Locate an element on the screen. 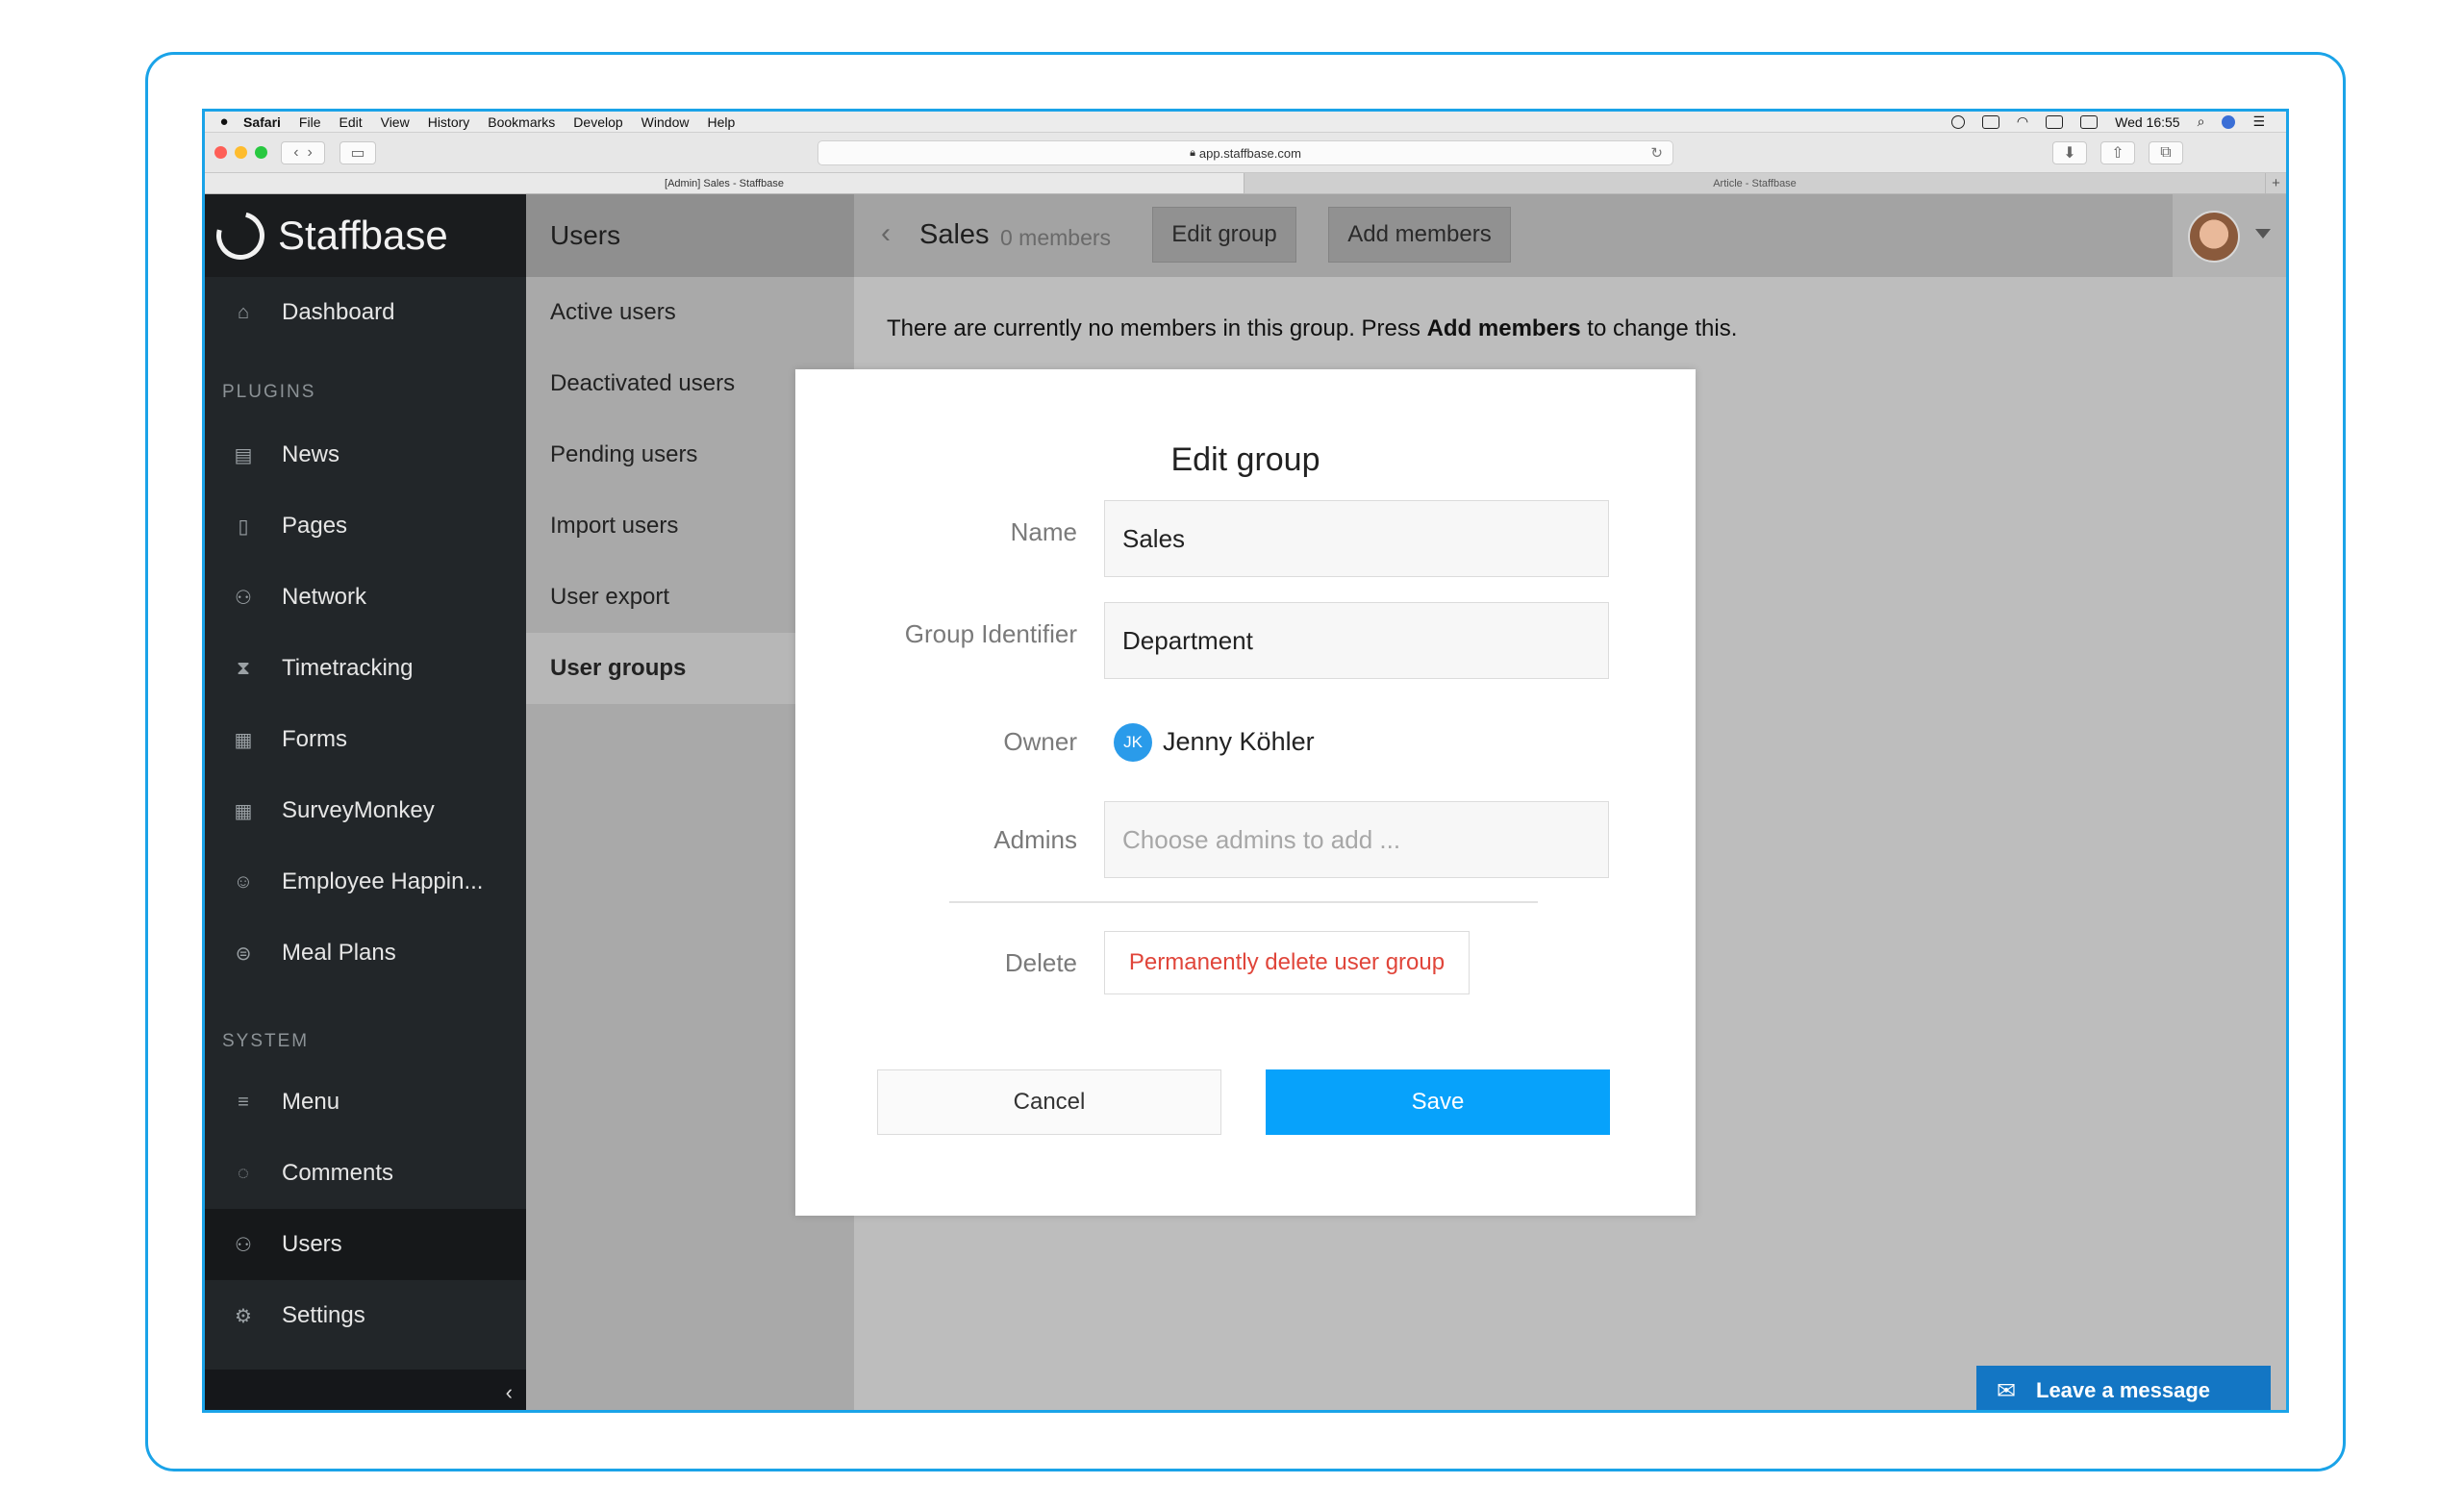 This screenshot has width=2464, height=1509. menu-help: Help is located at coordinates (721, 122).